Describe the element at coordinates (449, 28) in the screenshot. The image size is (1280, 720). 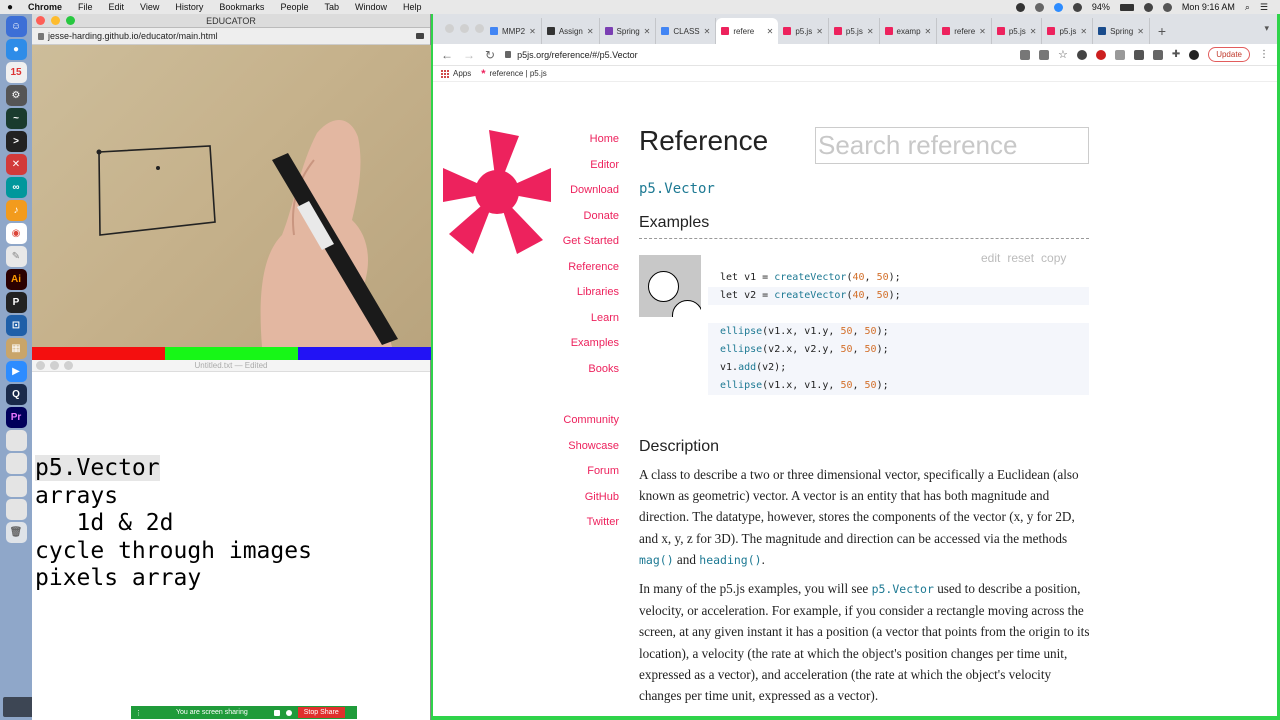
I see `chrome-close-button` at that location.